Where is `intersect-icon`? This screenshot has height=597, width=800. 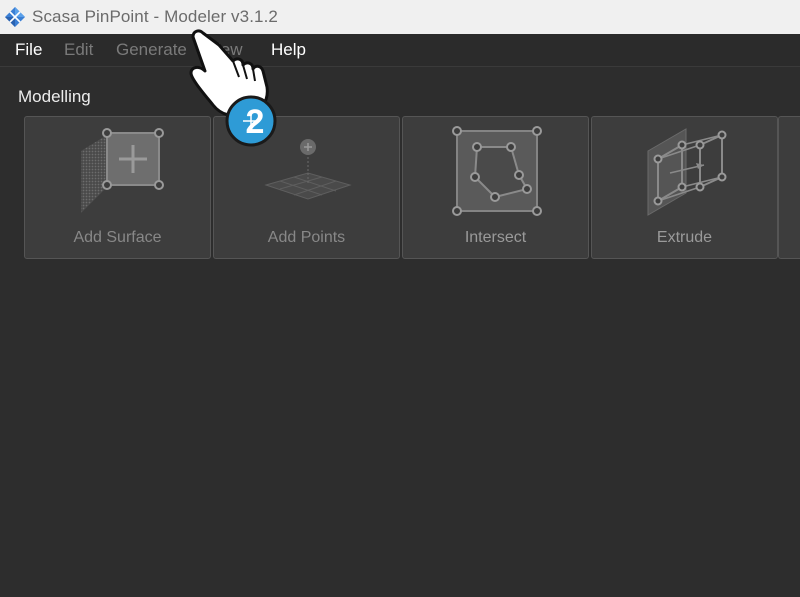 intersect-icon is located at coordinates (497, 171).